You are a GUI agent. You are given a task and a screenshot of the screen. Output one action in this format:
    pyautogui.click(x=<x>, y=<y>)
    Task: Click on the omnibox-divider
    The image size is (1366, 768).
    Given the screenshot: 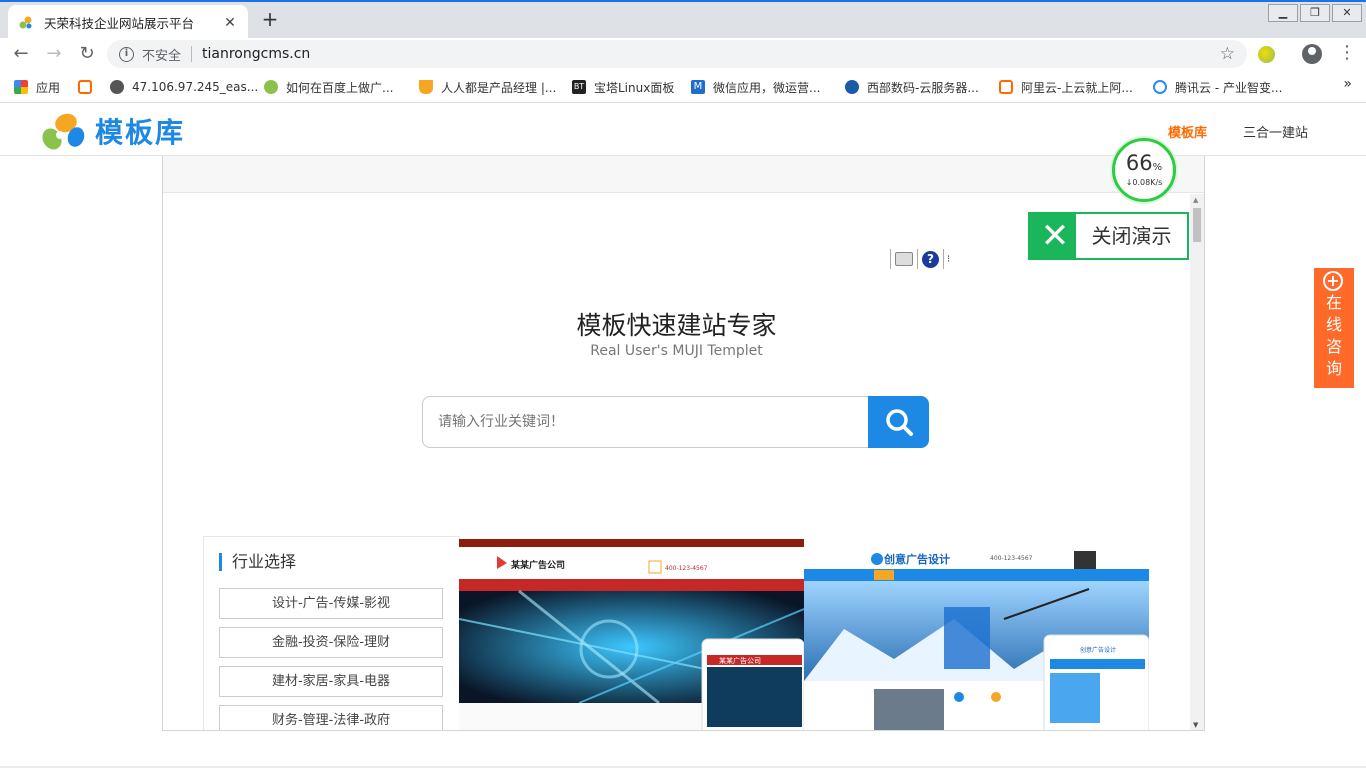 What is the action you would take?
    pyautogui.click(x=192, y=54)
    